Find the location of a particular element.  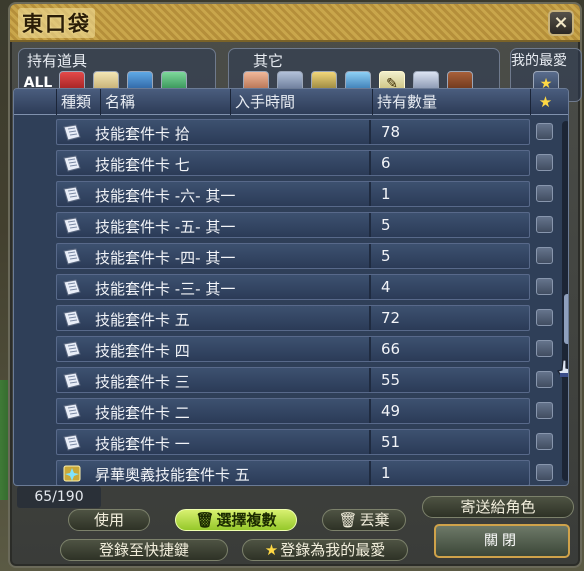

list-item: 技能套件卡 三 55 is located at coordinates (293, 380).